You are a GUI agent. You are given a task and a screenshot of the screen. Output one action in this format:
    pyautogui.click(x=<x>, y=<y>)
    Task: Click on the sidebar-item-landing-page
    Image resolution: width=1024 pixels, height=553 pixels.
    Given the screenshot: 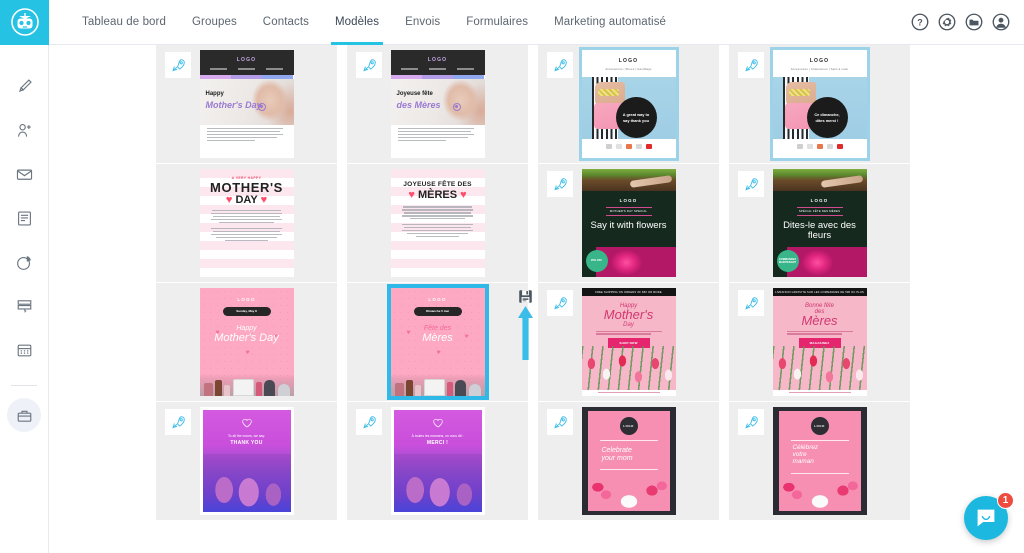 What is the action you would take?
    pyautogui.click(x=24, y=306)
    